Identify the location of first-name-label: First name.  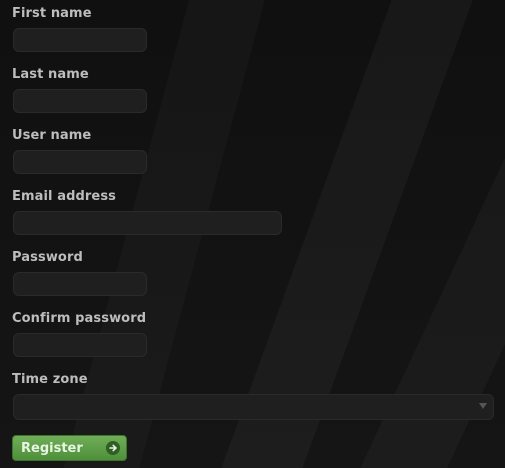
(52, 13).